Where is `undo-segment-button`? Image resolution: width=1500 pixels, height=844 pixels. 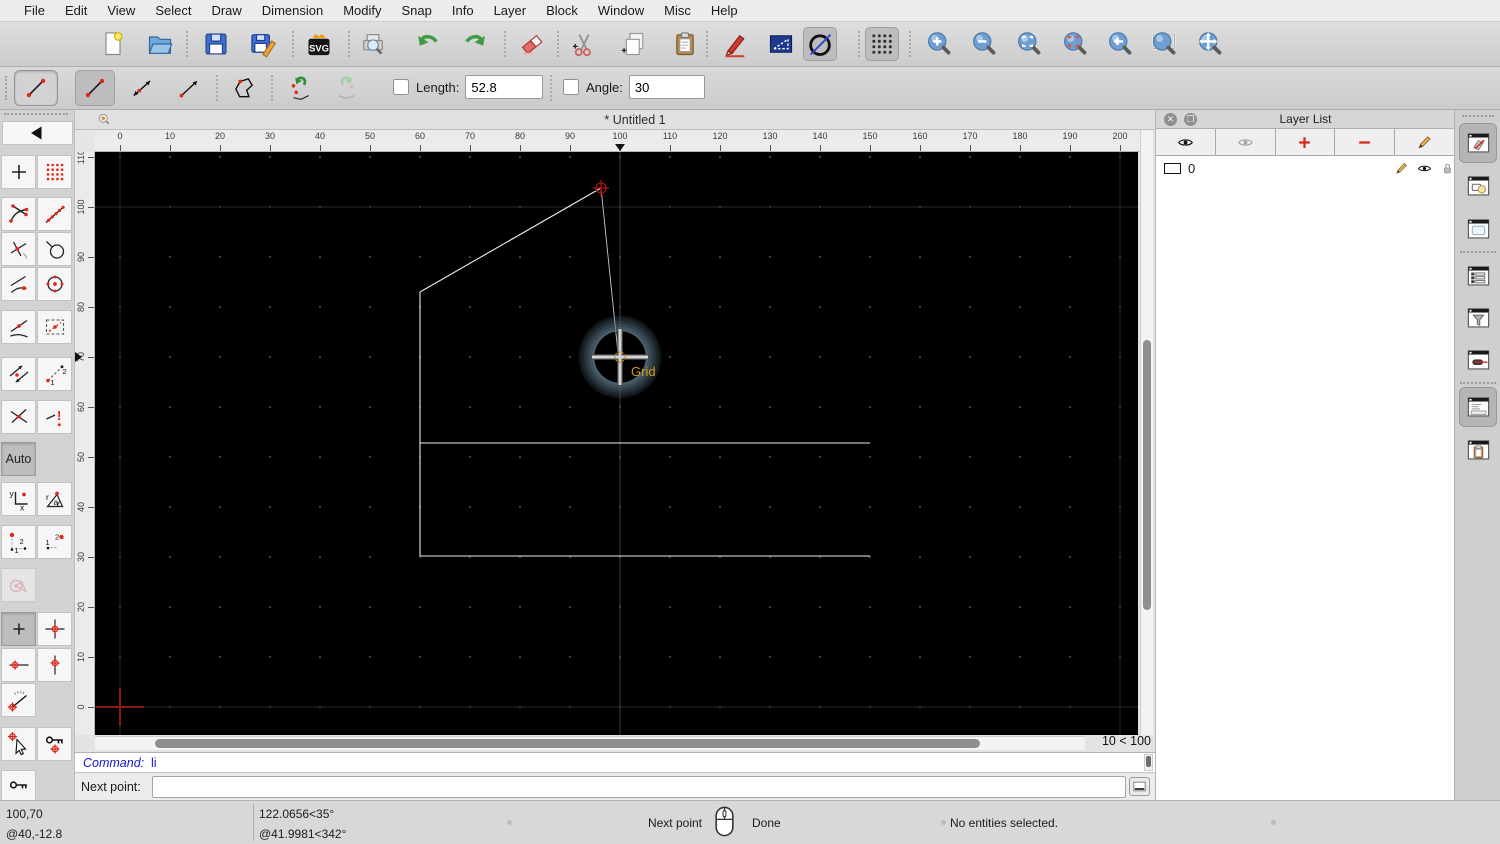 undo-segment-button is located at coordinates (300, 88).